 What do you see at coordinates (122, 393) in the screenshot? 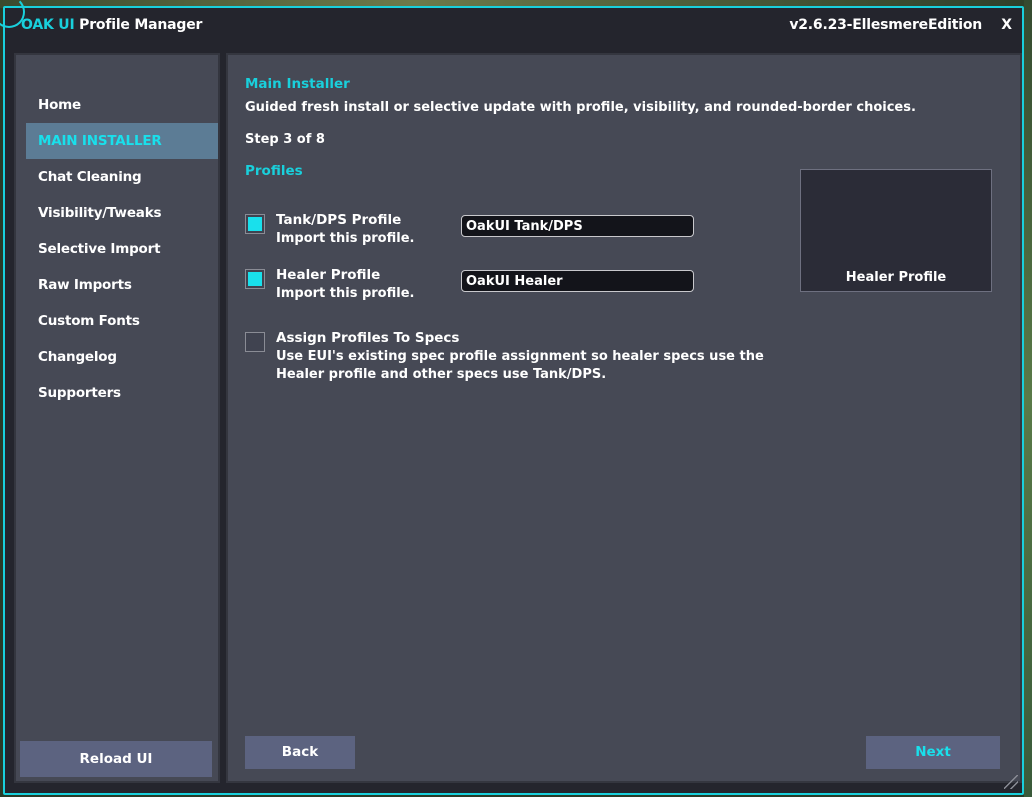
I see `sidebar-item-supporters: Supporters` at bounding box center [122, 393].